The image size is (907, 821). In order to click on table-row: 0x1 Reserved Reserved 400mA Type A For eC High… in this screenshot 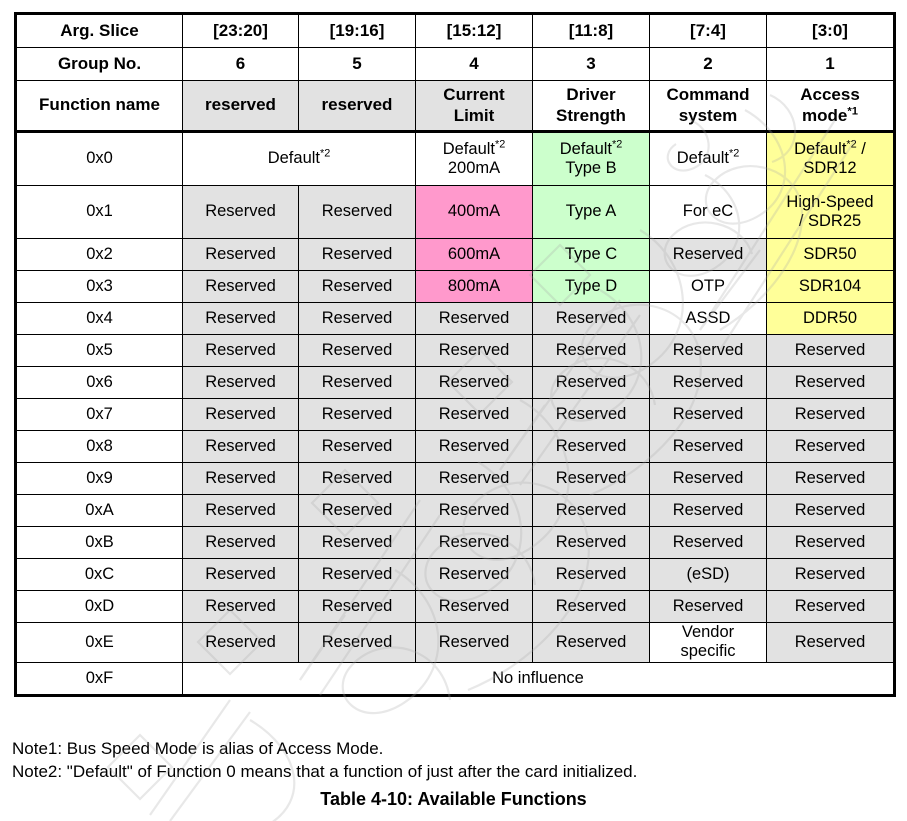, I will do `click(455, 212)`.